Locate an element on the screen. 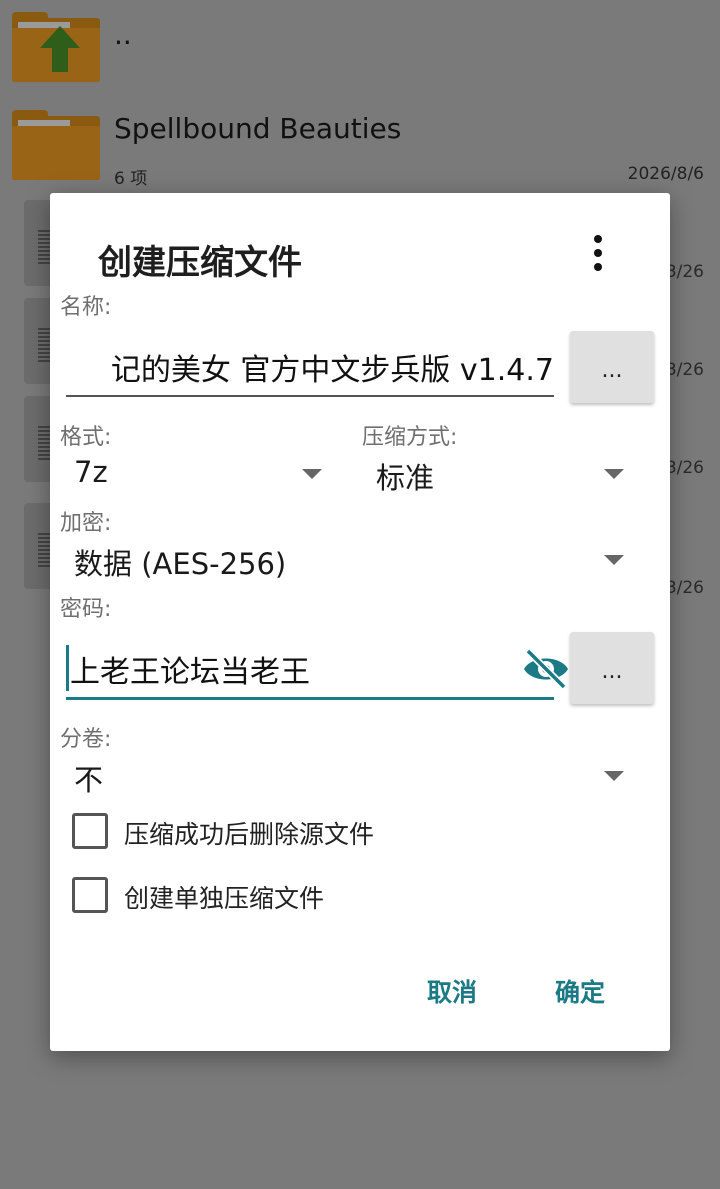  method-label: 压缩方式: is located at coordinates (410, 437).